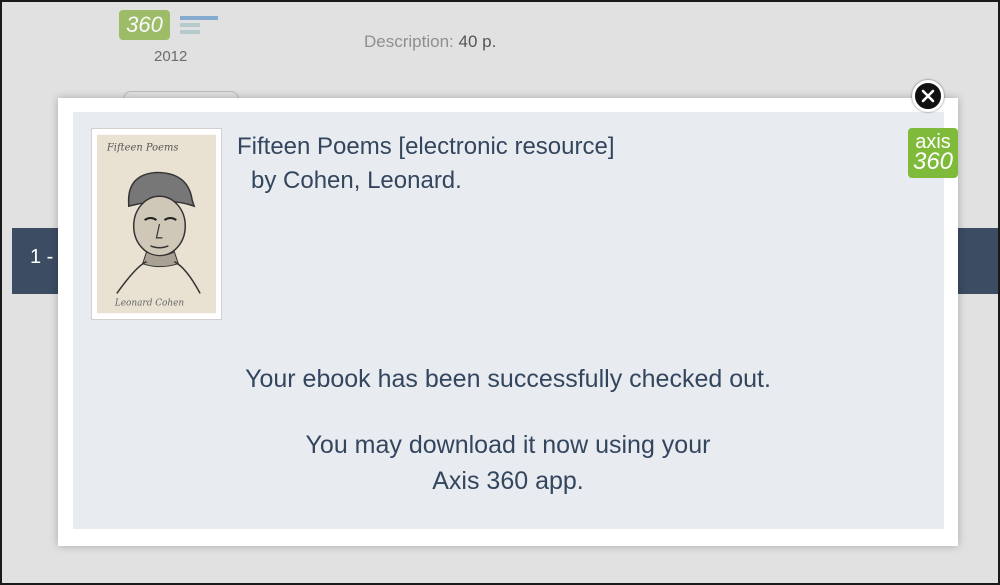 This screenshot has width=1000, height=585. Describe the element at coordinates (144, 25) in the screenshot. I see `background-axis360-badge: 360` at that location.